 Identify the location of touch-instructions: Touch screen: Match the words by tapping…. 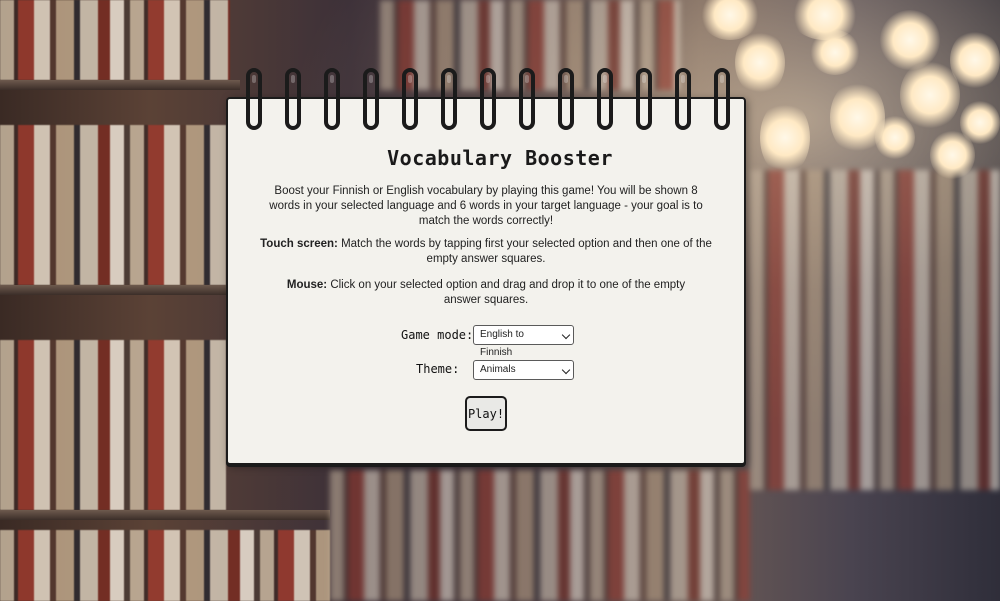
(486, 252).